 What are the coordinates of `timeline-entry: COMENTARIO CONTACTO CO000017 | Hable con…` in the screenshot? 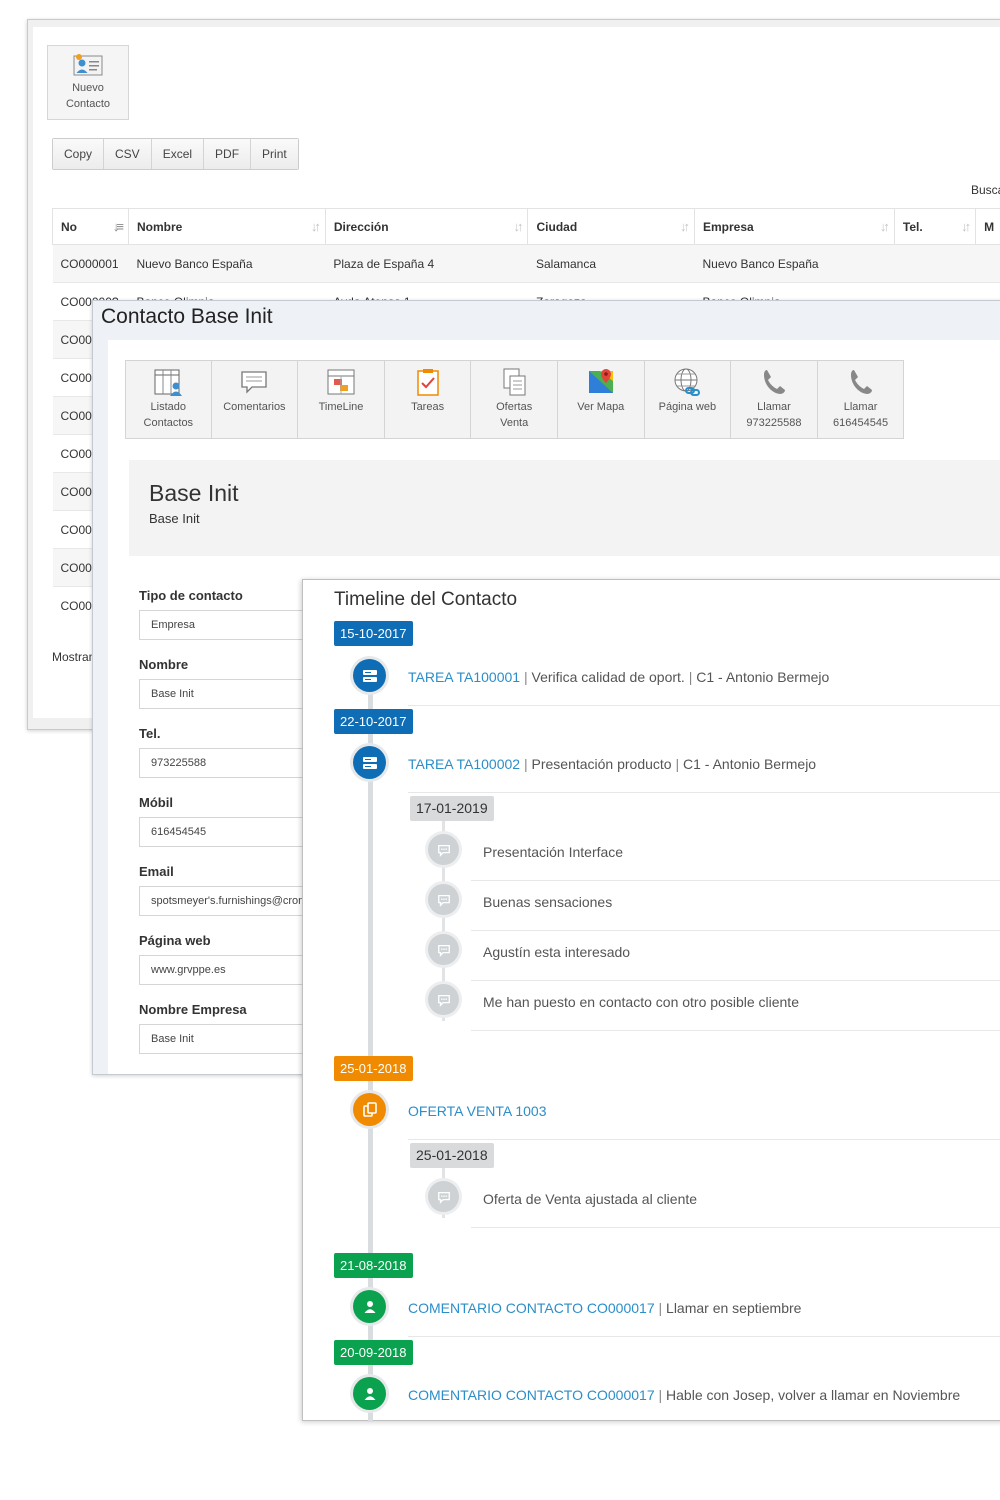 It's located at (704, 1404).